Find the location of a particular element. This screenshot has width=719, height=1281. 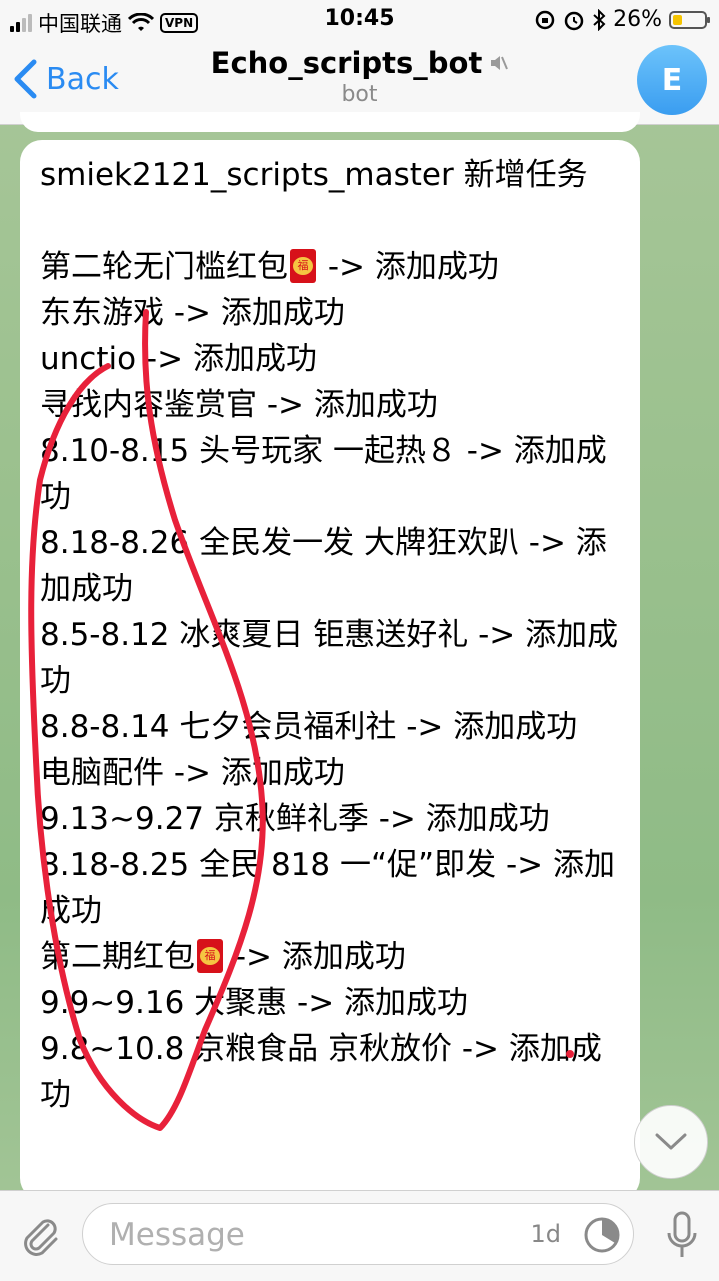

chat-title-area: Echo_scripts_bot bot is located at coordinates (359, 76).